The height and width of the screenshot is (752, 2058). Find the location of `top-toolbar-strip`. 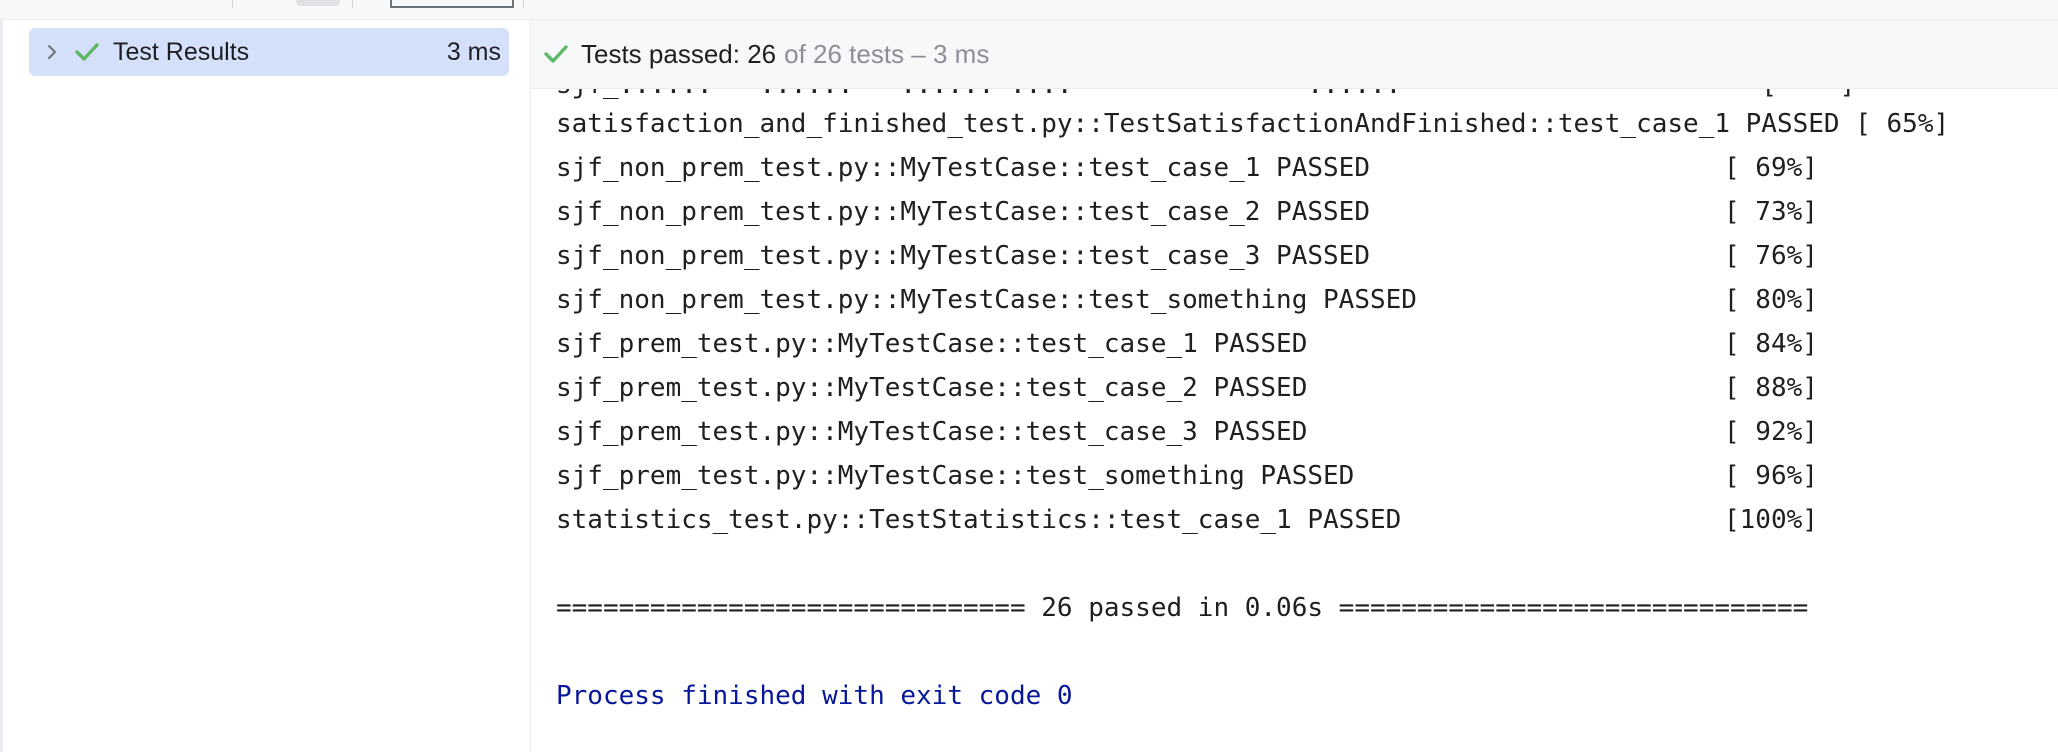

top-toolbar-strip is located at coordinates (1029, 10).